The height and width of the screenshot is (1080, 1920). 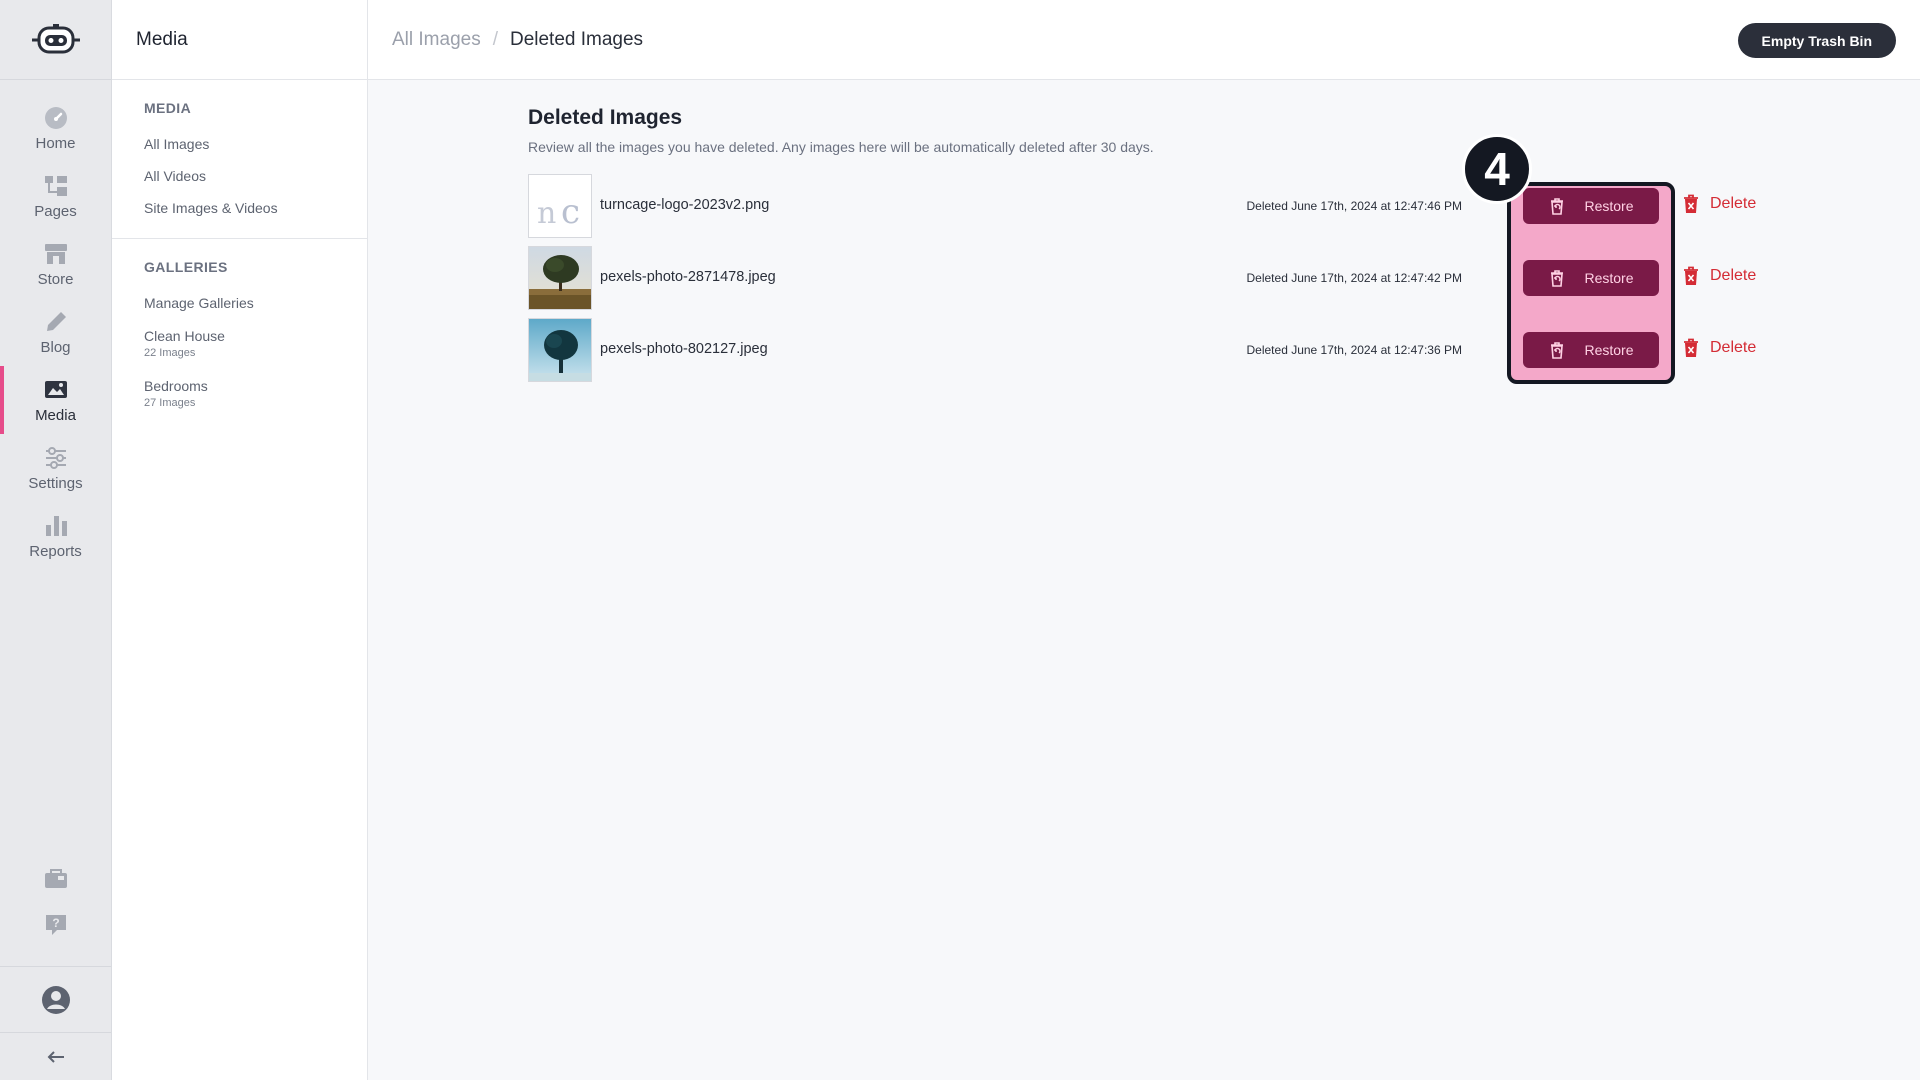 I want to click on pencil-icon, so click(x=56, y=321).